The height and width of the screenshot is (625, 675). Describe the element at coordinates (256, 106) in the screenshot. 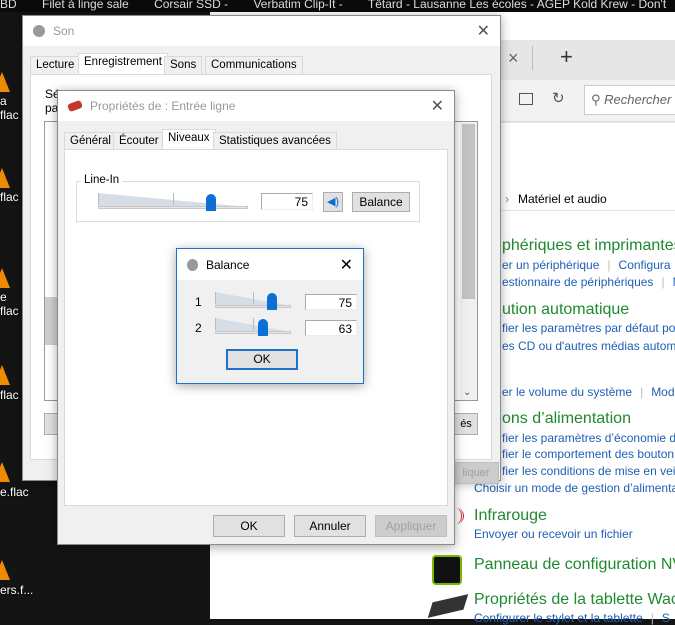

I see `properties-titlebar: Propriétés de : Entrée ligne ✕` at that location.